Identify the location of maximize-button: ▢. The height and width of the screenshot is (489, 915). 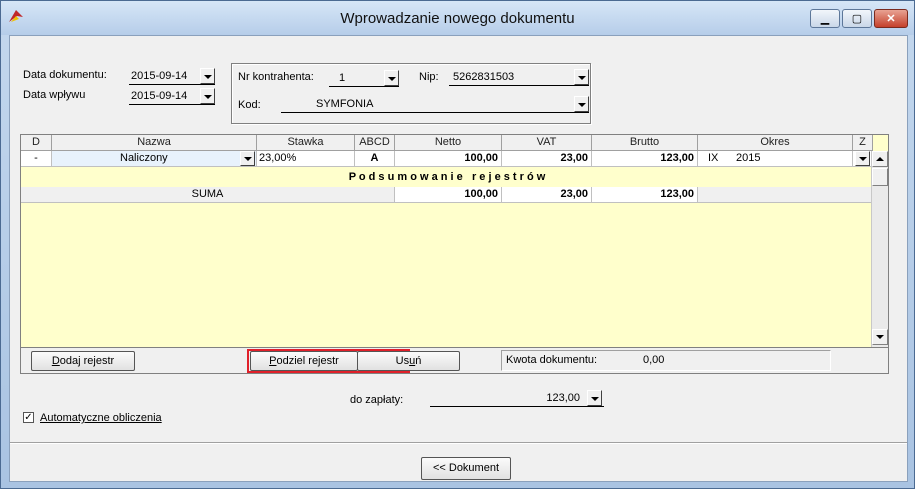
(857, 18).